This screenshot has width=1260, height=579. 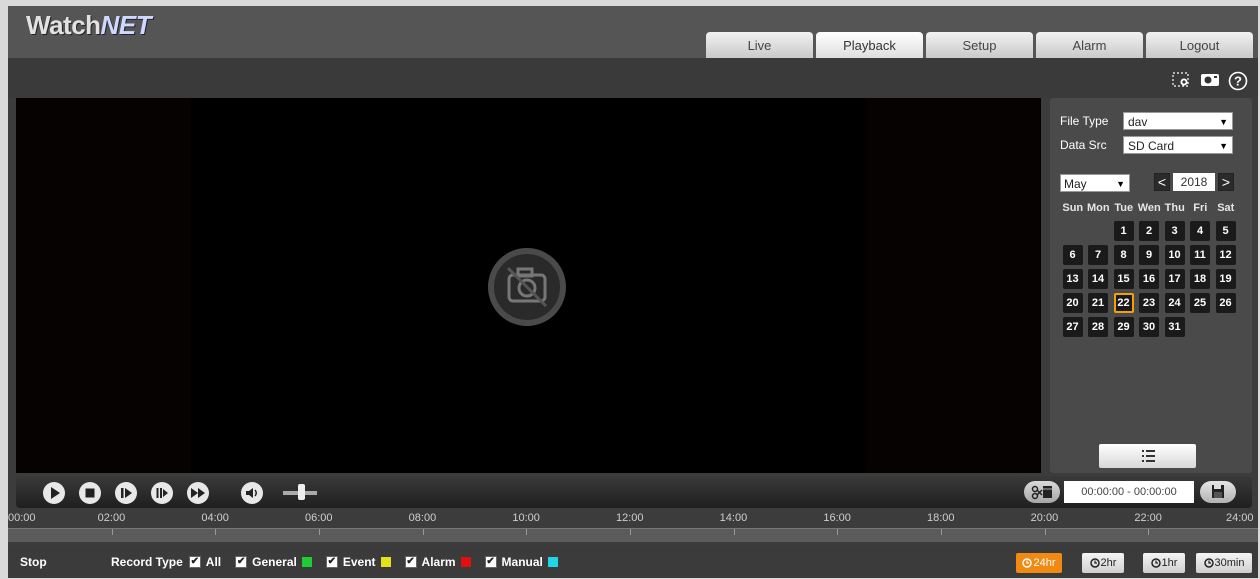 What do you see at coordinates (1200, 231) in the screenshot?
I see `calendar-day: 4` at bounding box center [1200, 231].